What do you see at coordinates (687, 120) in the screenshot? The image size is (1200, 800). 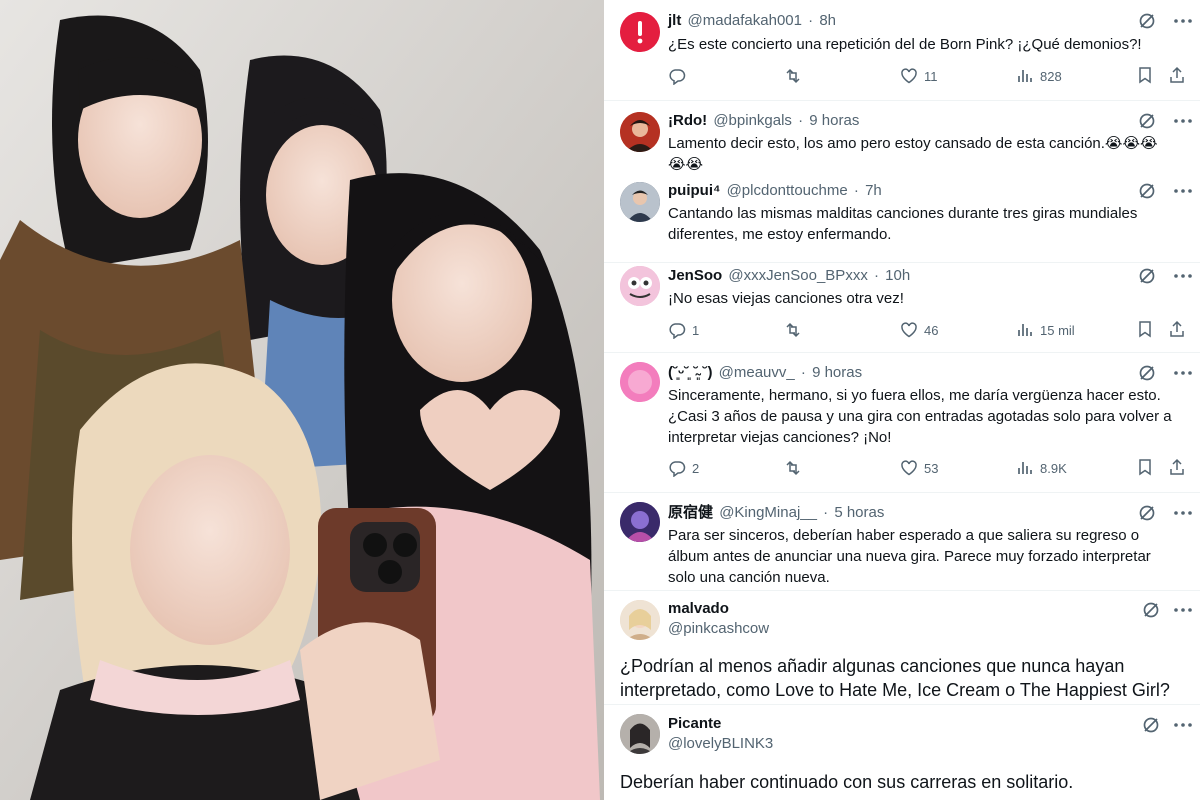 I see `author-name: ¡Rdo!` at bounding box center [687, 120].